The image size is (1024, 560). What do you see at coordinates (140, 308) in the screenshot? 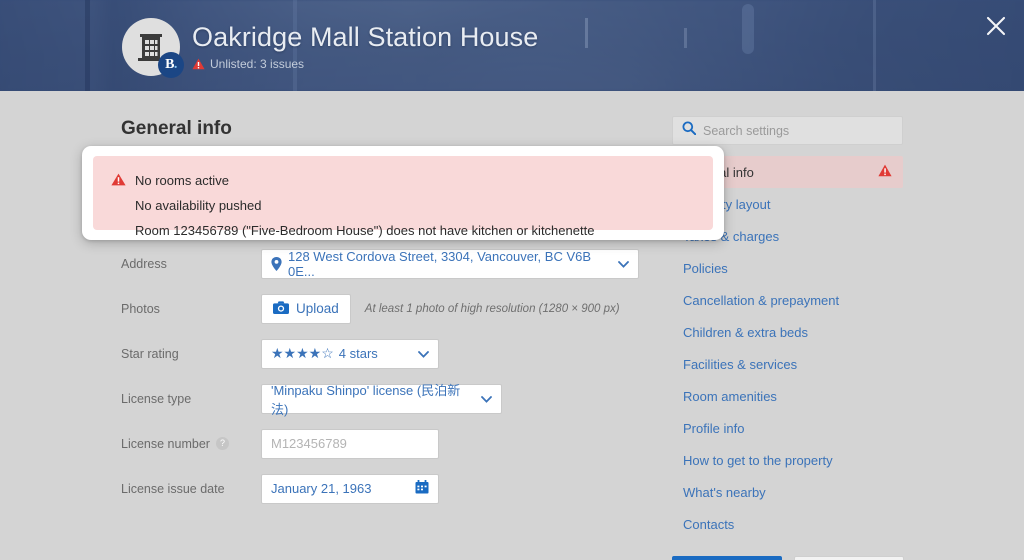
I see `field-label: Photos` at bounding box center [140, 308].